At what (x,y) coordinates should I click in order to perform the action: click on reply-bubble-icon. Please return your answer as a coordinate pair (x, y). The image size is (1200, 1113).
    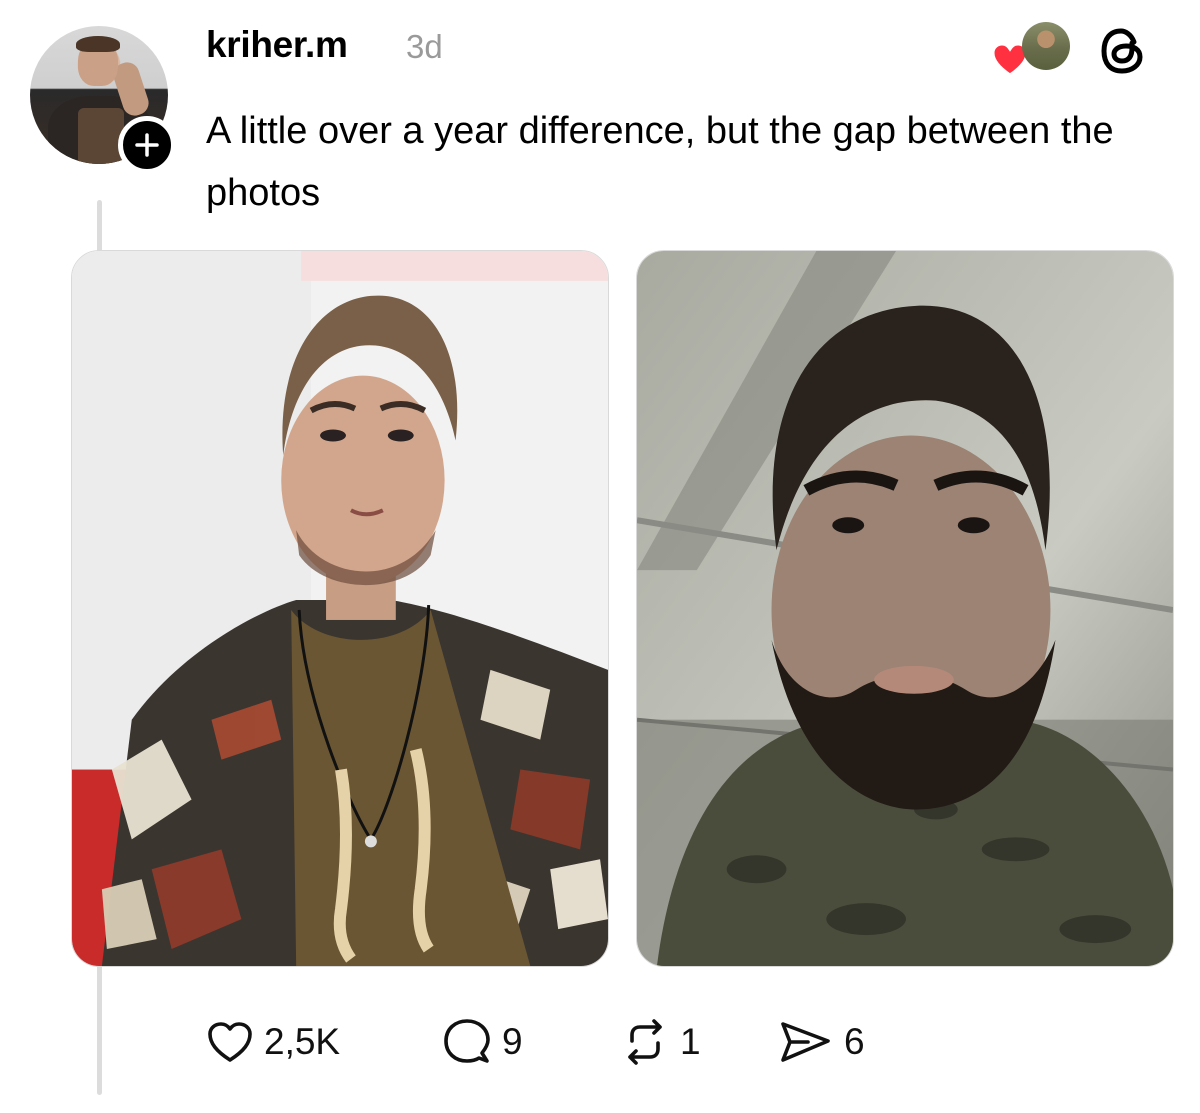
    Looking at the image, I should click on (467, 1041).